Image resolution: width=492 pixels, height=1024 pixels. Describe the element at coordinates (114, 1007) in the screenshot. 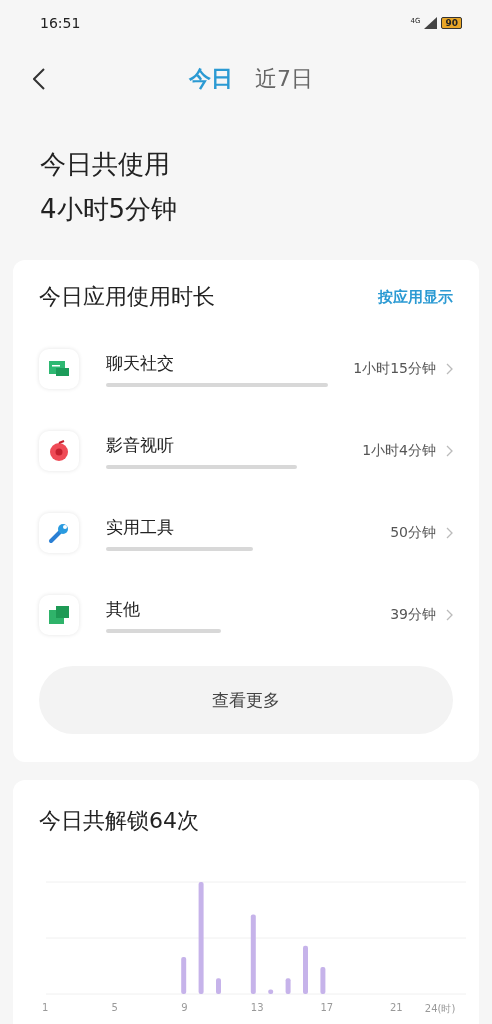

I see `axis-label: 5` at that location.